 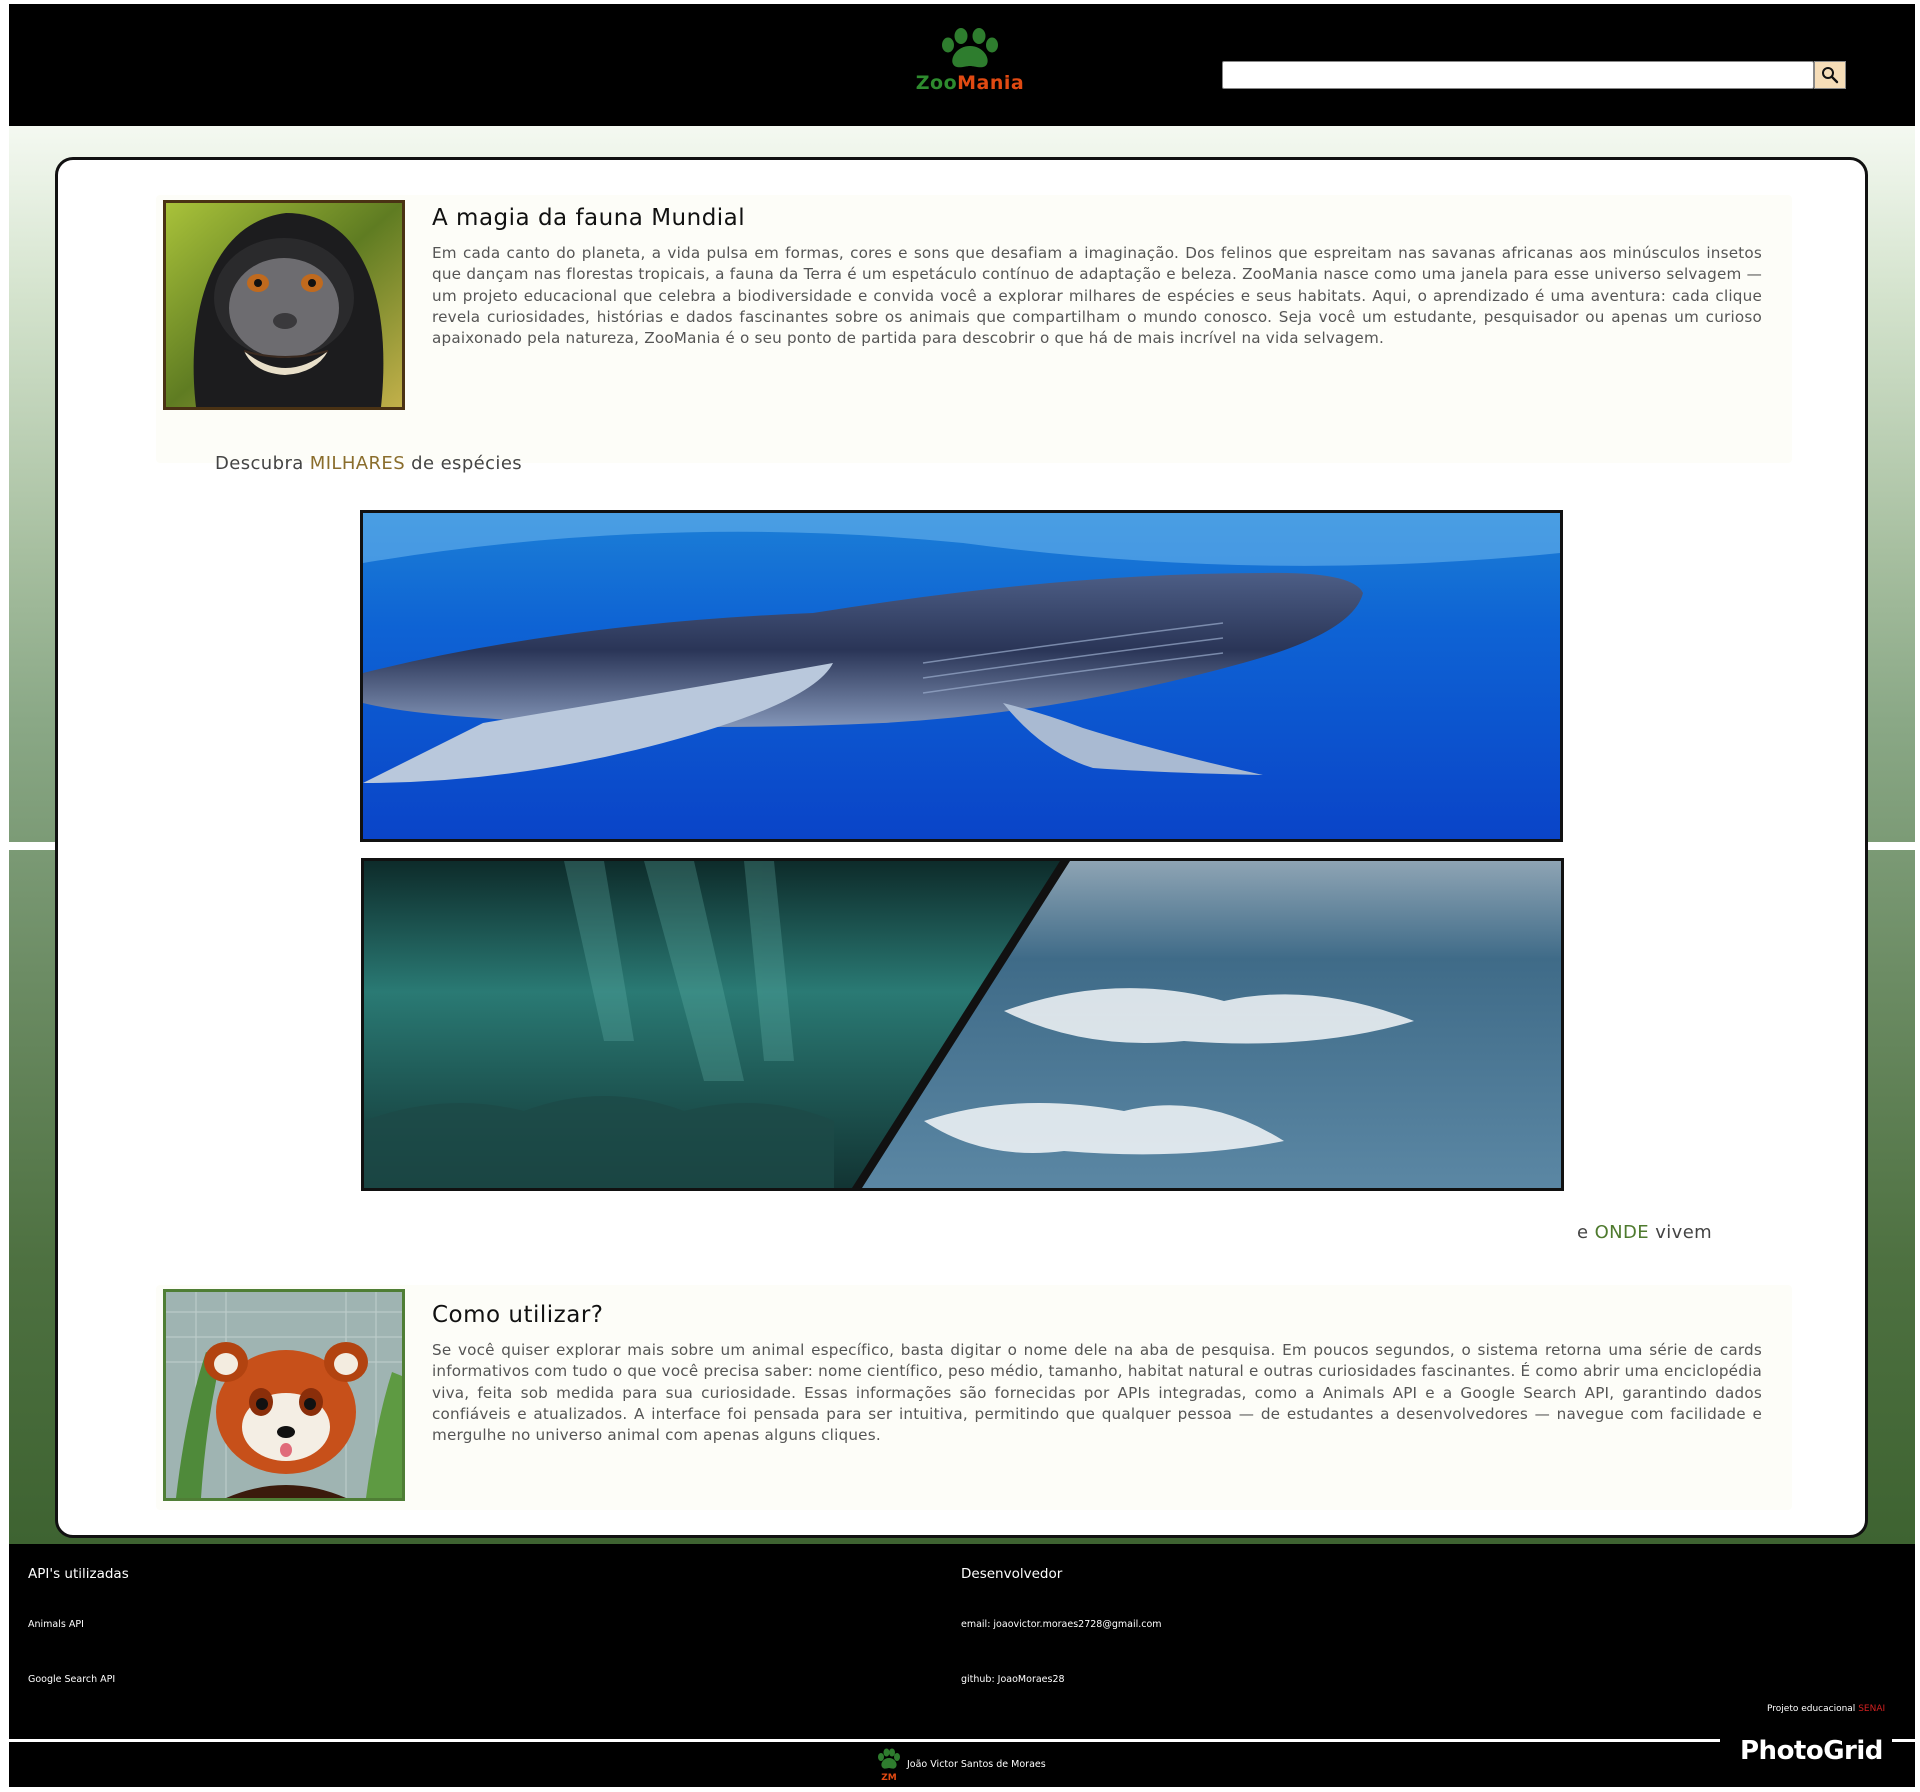 I want to click on species-tagline-before: Descubra, so click(x=262, y=463).